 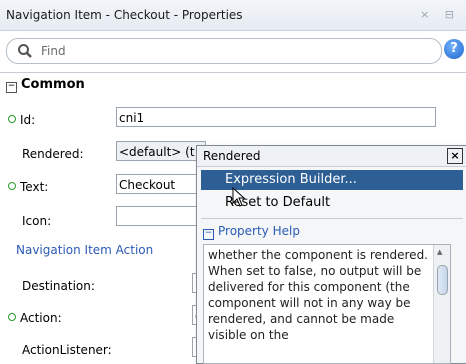 What do you see at coordinates (28, 120) in the screenshot?
I see `id-label: Id:` at bounding box center [28, 120].